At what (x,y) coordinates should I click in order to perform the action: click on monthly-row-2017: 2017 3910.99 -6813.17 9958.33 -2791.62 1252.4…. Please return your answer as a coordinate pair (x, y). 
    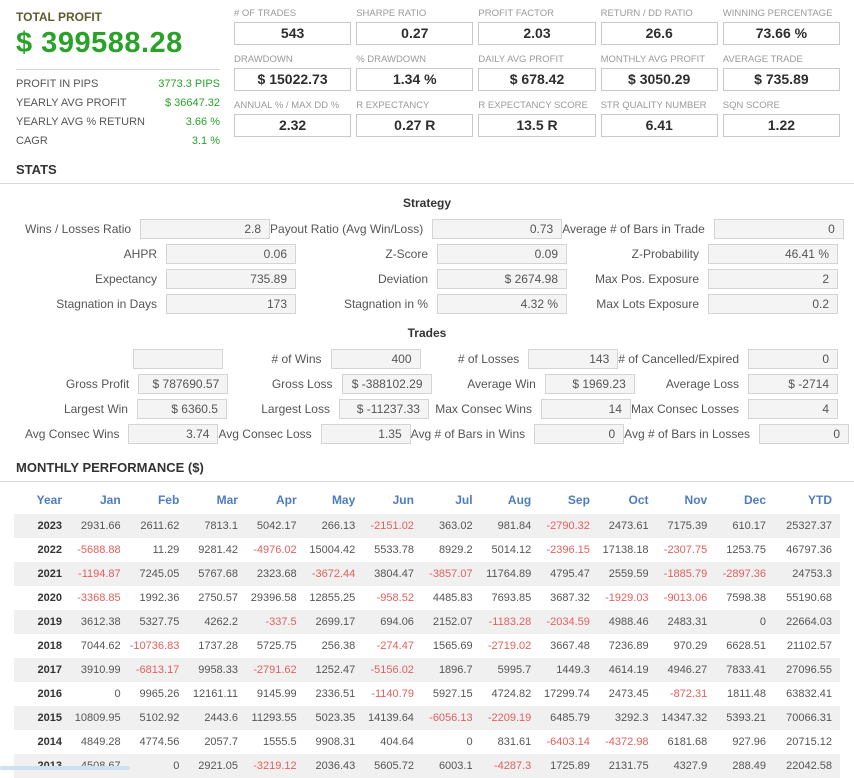
    Looking at the image, I should click on (427, 670).